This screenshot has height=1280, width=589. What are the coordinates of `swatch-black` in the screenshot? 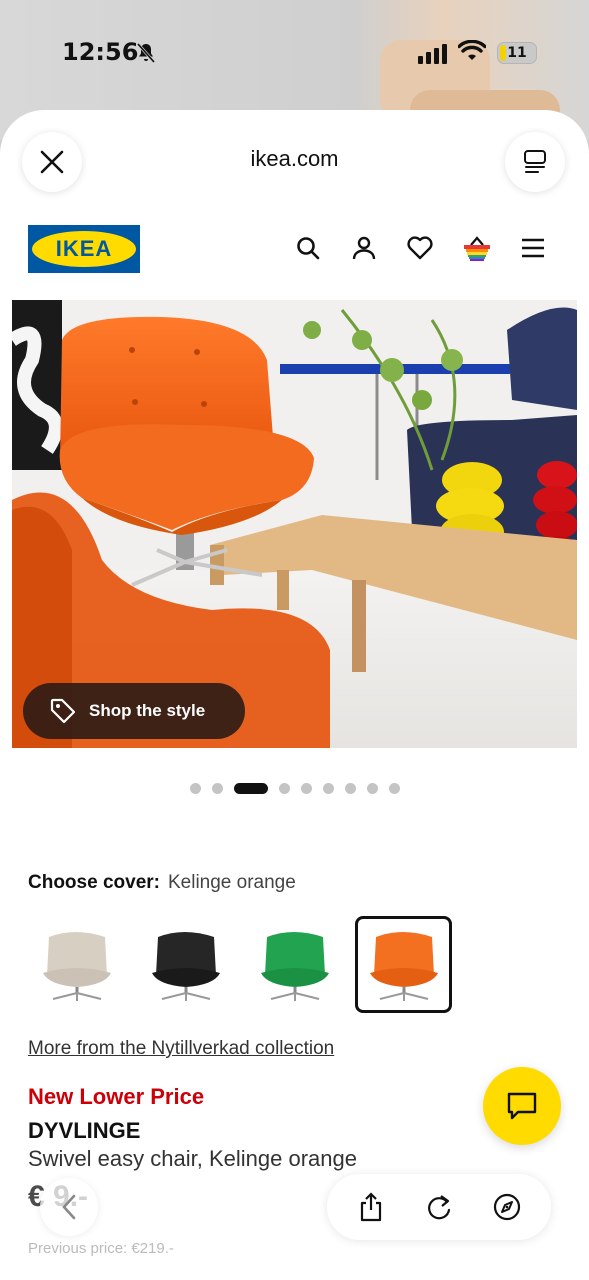 It's located at (185, 964).